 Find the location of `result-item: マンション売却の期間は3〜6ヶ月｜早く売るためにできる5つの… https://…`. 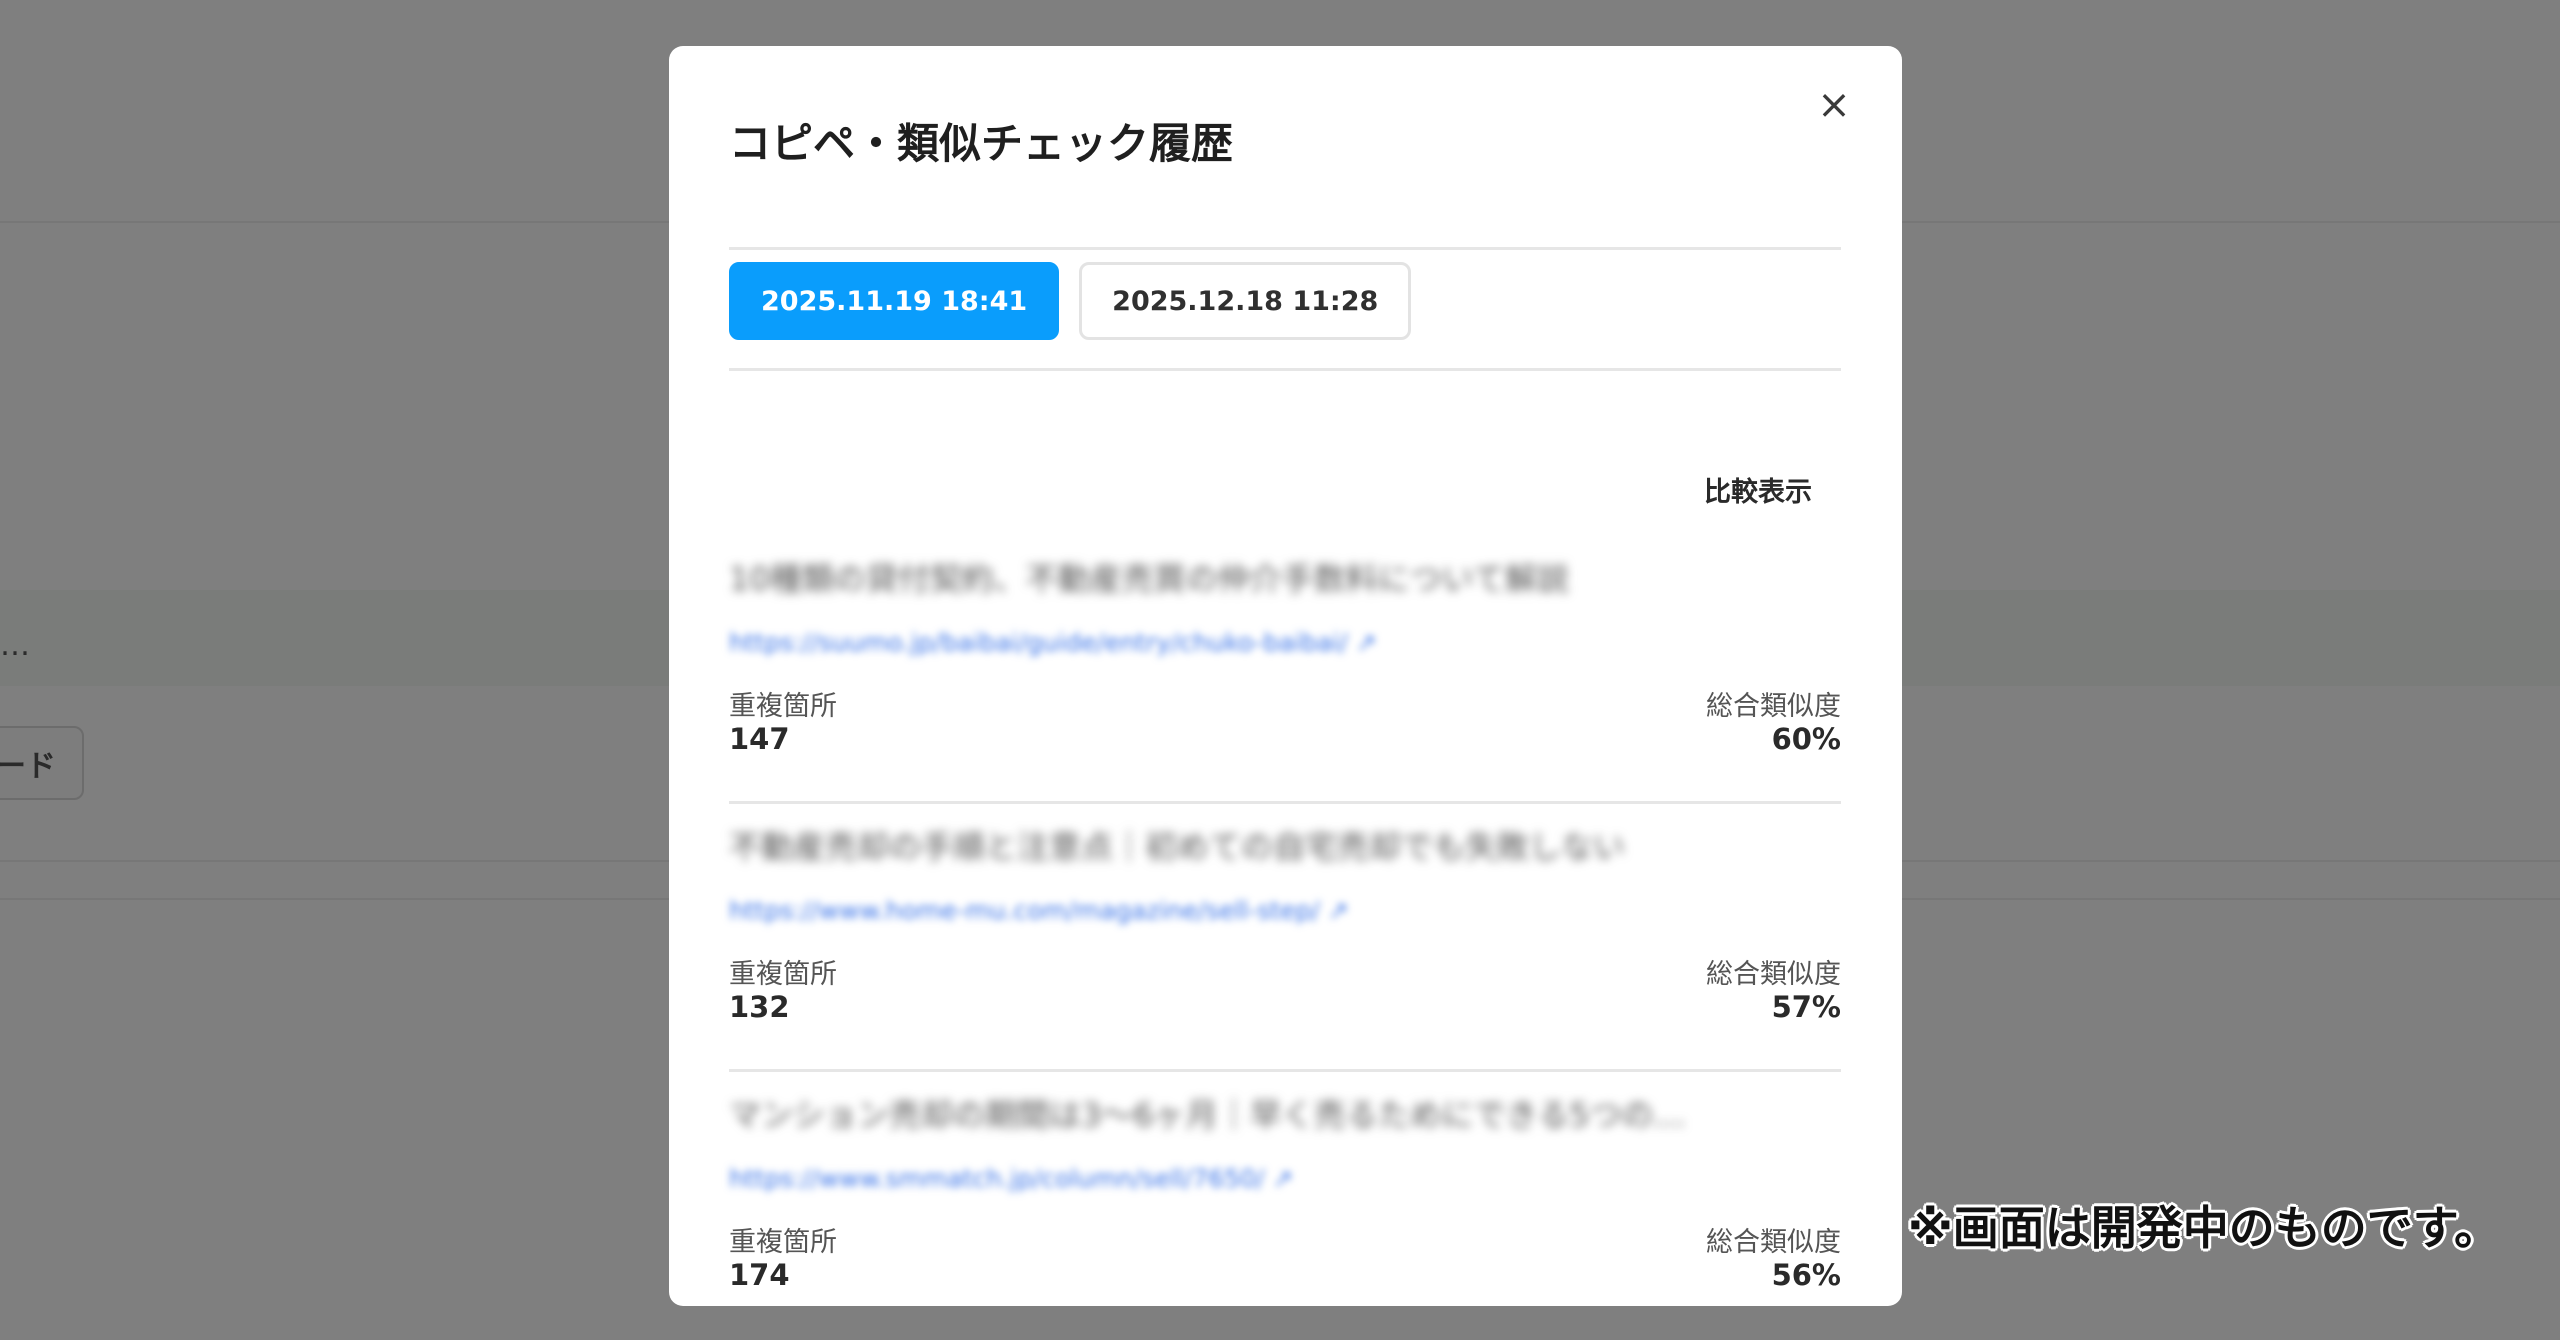

result-item: マンション売却の期間は3〜6ヶ月｜早く売るためにできる5つの… https://… is located at coordinates (1285, 1206).